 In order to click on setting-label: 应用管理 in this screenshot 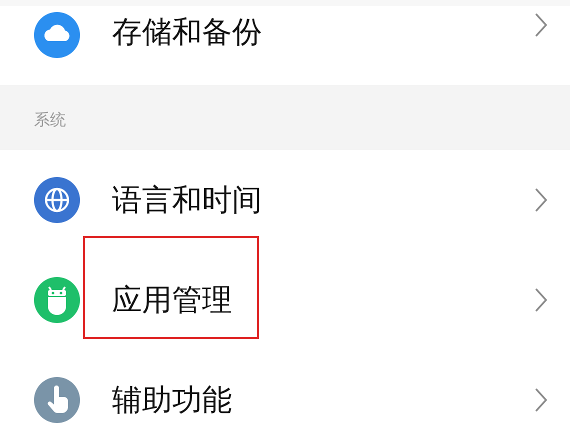, I will do `click(172, 300)`.